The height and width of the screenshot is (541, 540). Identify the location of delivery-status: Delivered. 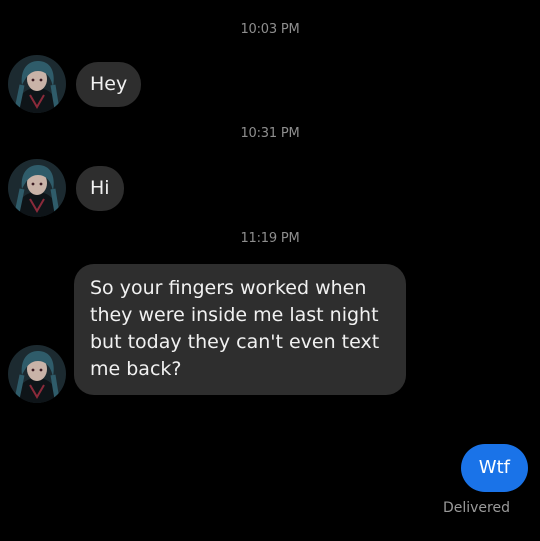
(476, 508).